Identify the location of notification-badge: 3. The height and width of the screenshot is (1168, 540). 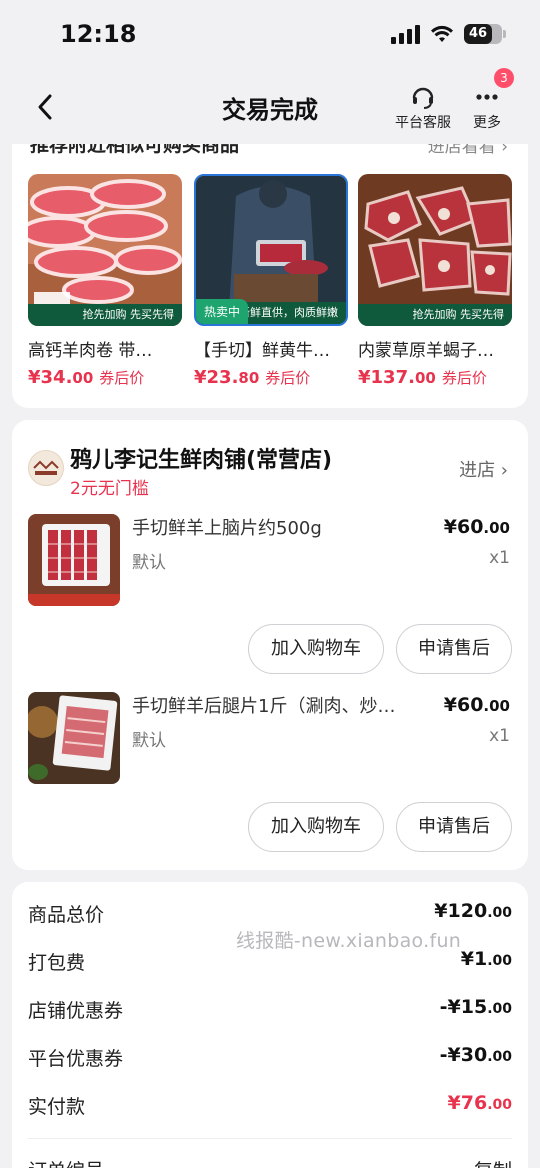
(504, 78).